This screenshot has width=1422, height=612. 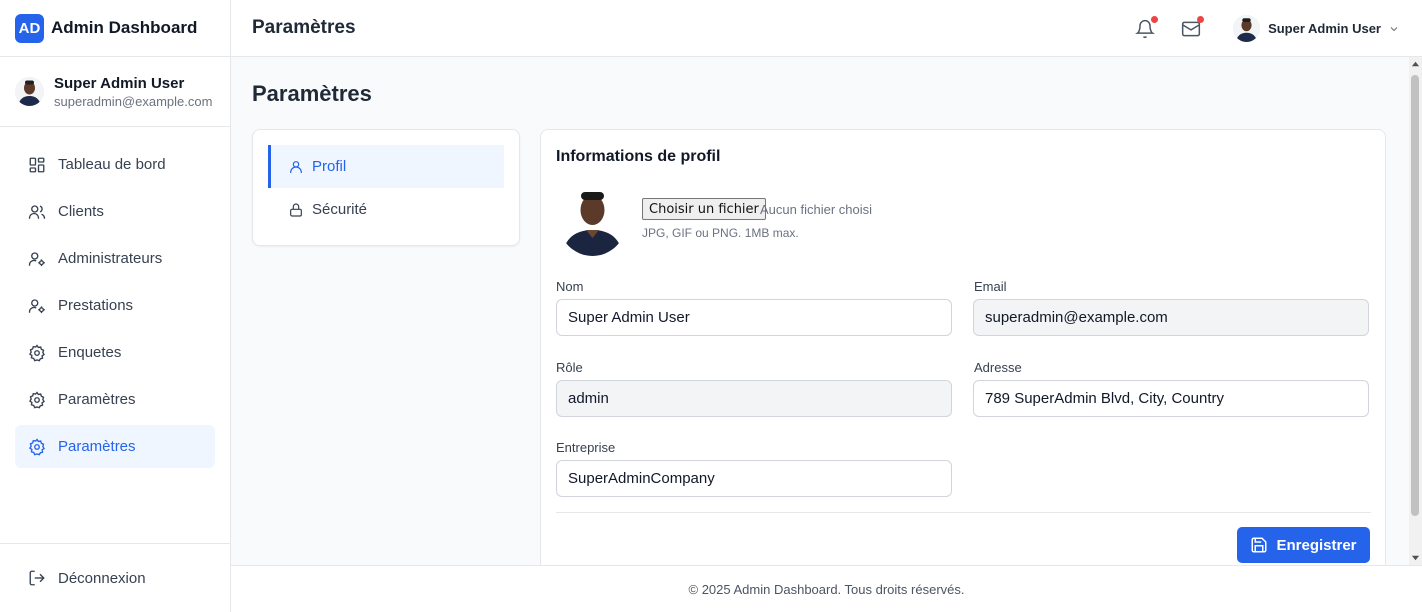 I want to click on brand-title: Admin Dashboard, so click(x=124, y=27).